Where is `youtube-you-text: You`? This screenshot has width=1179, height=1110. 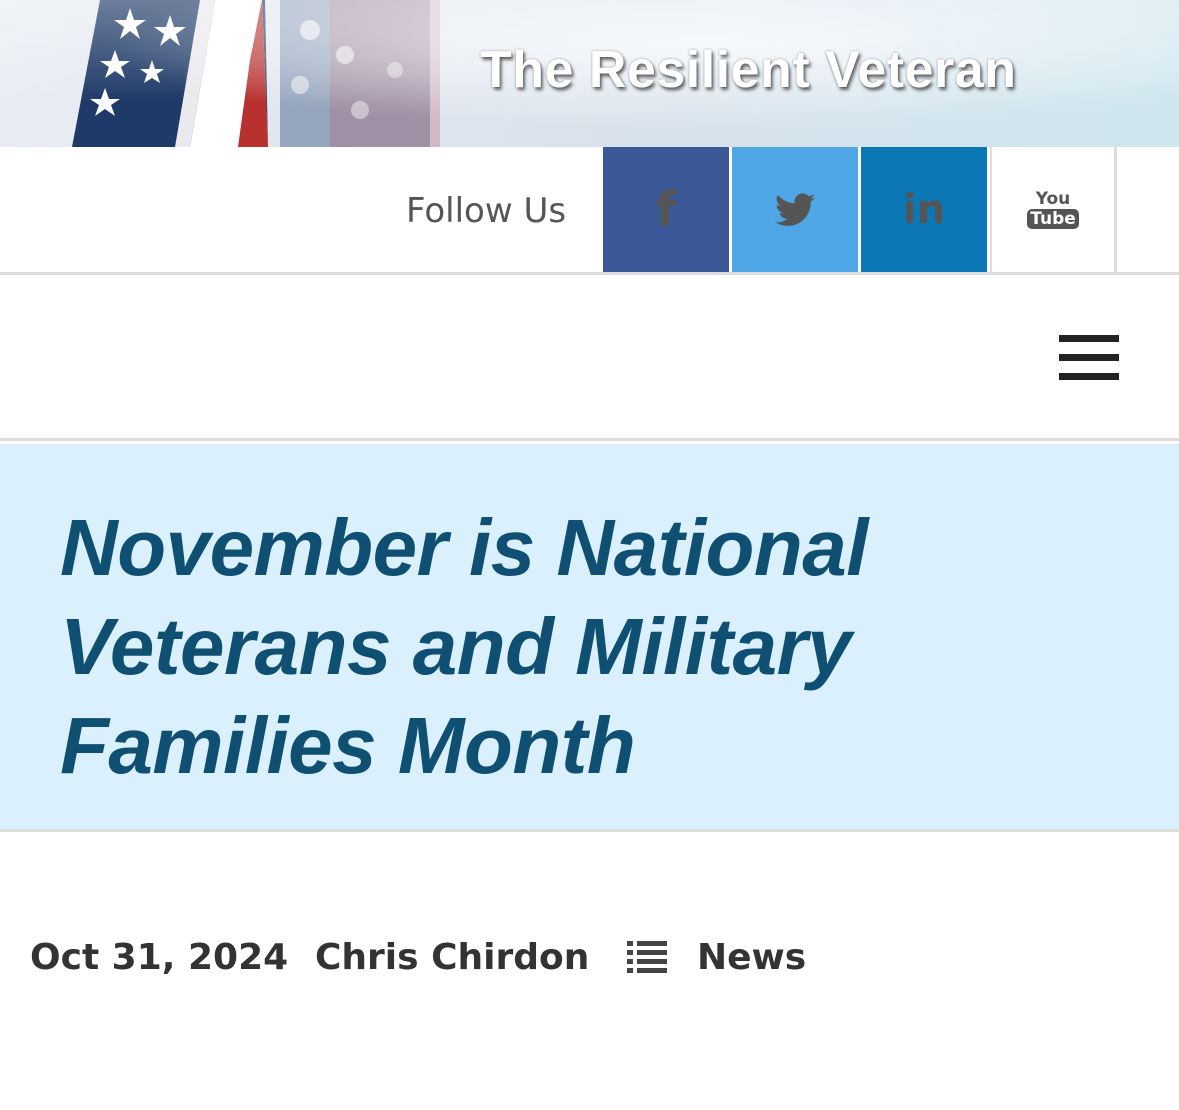
youtube-you-text: You is located at coordinates (1053, 199).